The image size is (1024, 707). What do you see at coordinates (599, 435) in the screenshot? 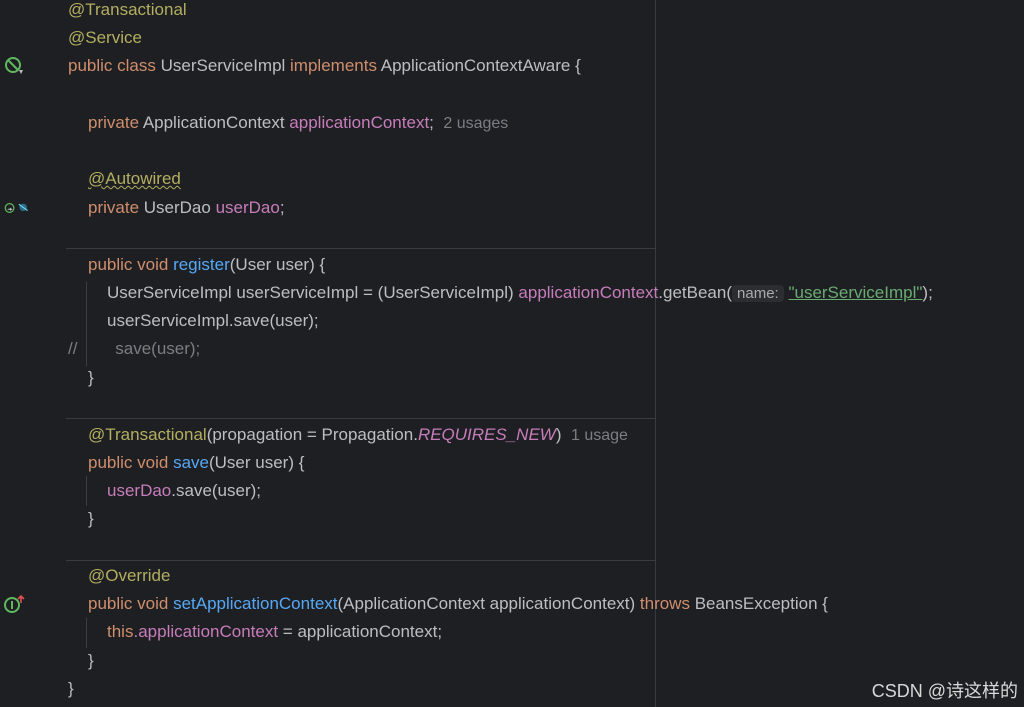
I see `usages-hint: 1 usage` at bounding box center [599, 435].